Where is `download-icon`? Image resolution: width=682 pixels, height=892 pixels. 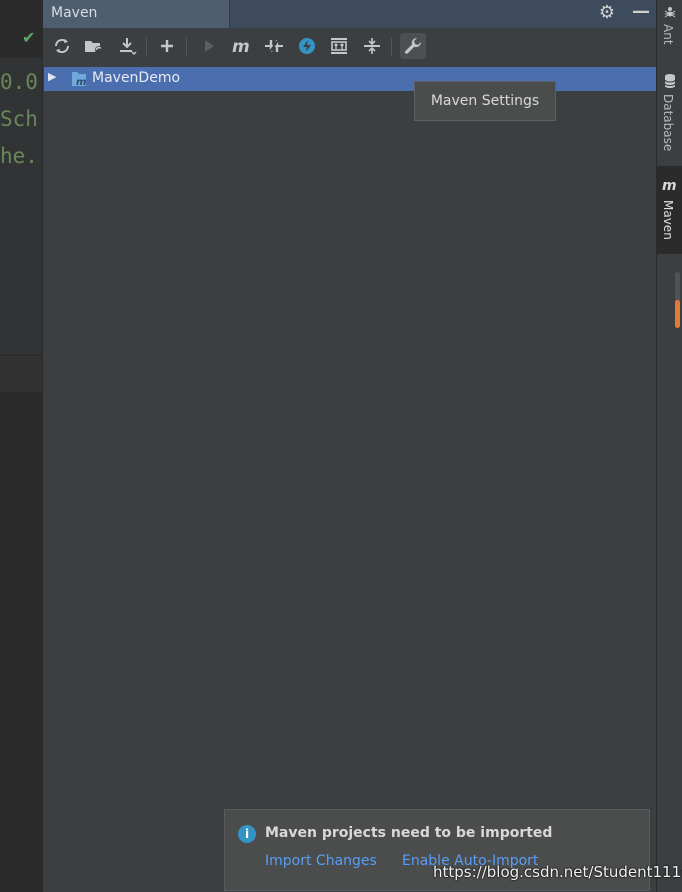
download-icon is located at coordinates (127, 46).